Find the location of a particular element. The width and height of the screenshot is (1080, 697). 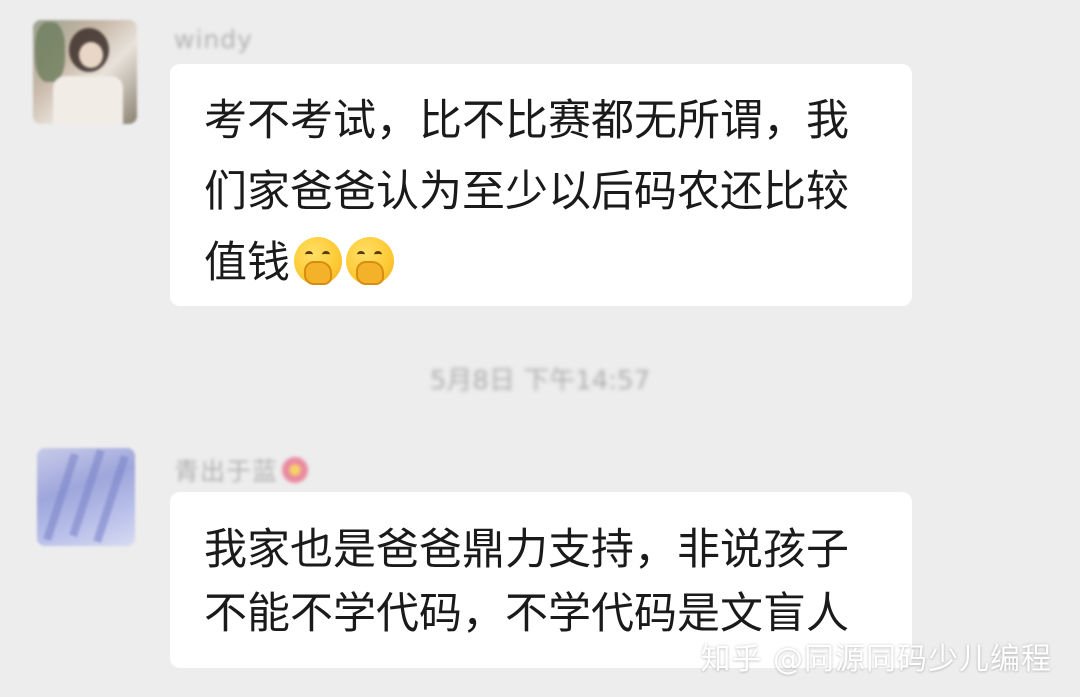

sender-name: 青出于蓝 is located at coordinates (226, 471).